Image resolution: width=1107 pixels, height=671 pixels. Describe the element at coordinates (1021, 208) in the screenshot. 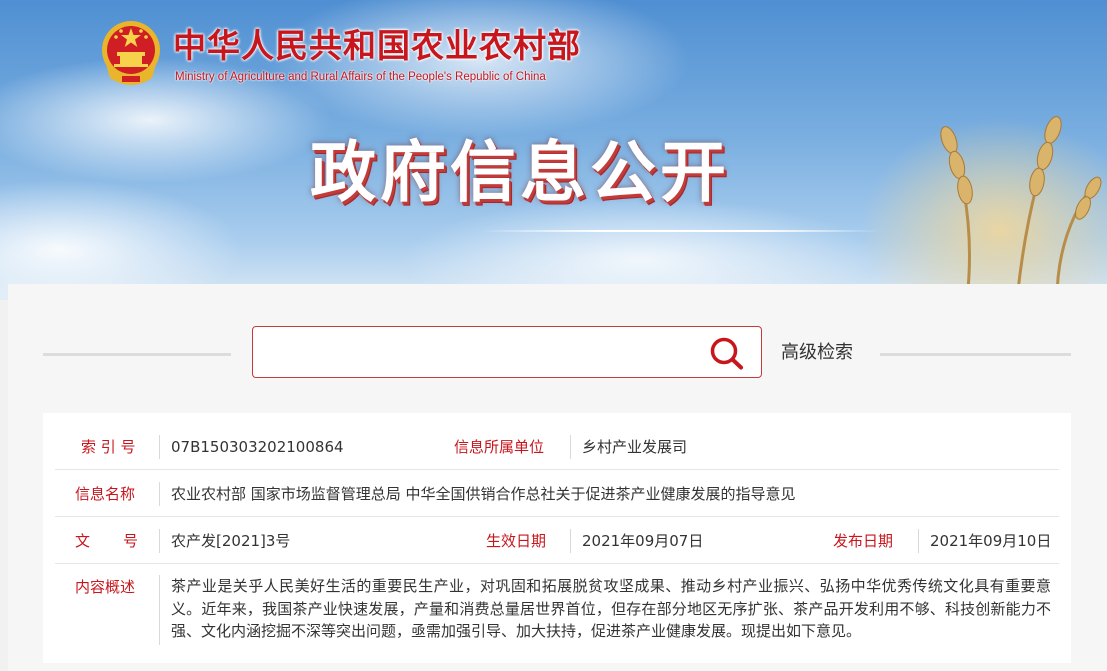

I see `wheat-decoration` at that location.